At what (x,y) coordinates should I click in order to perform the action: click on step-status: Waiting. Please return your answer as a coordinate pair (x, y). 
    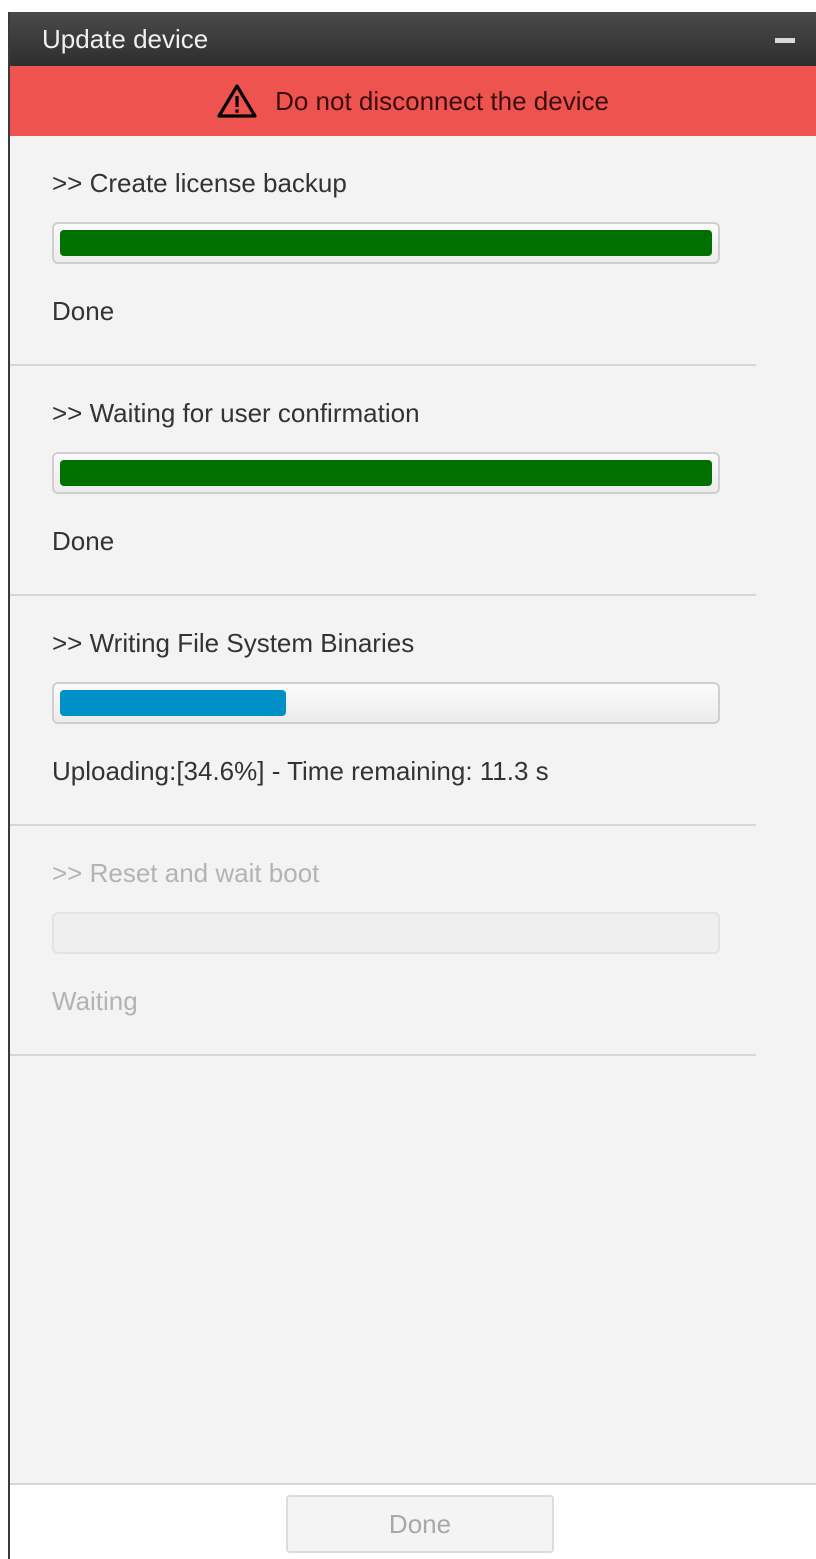
    Looking at the image, I should click on (95, 1001).